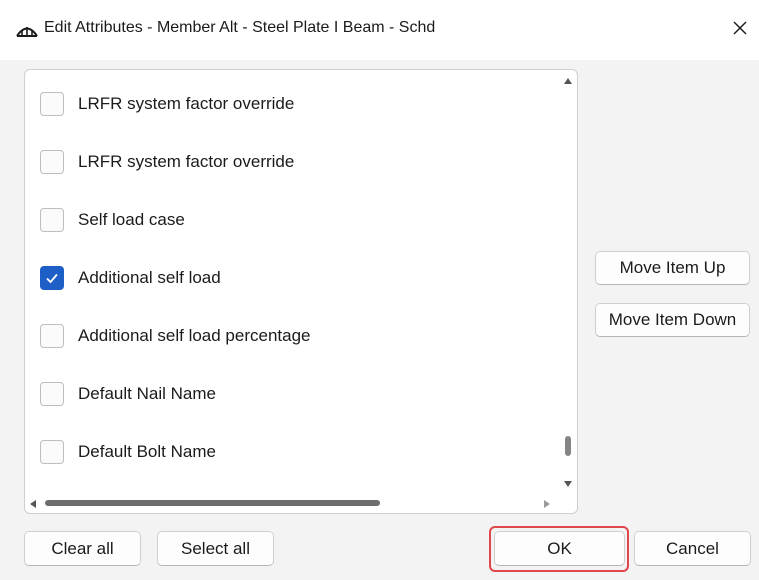 This screenshot has height=580, width=759. I want to click on item-label: Additional self load percentage, so click(194, 335).